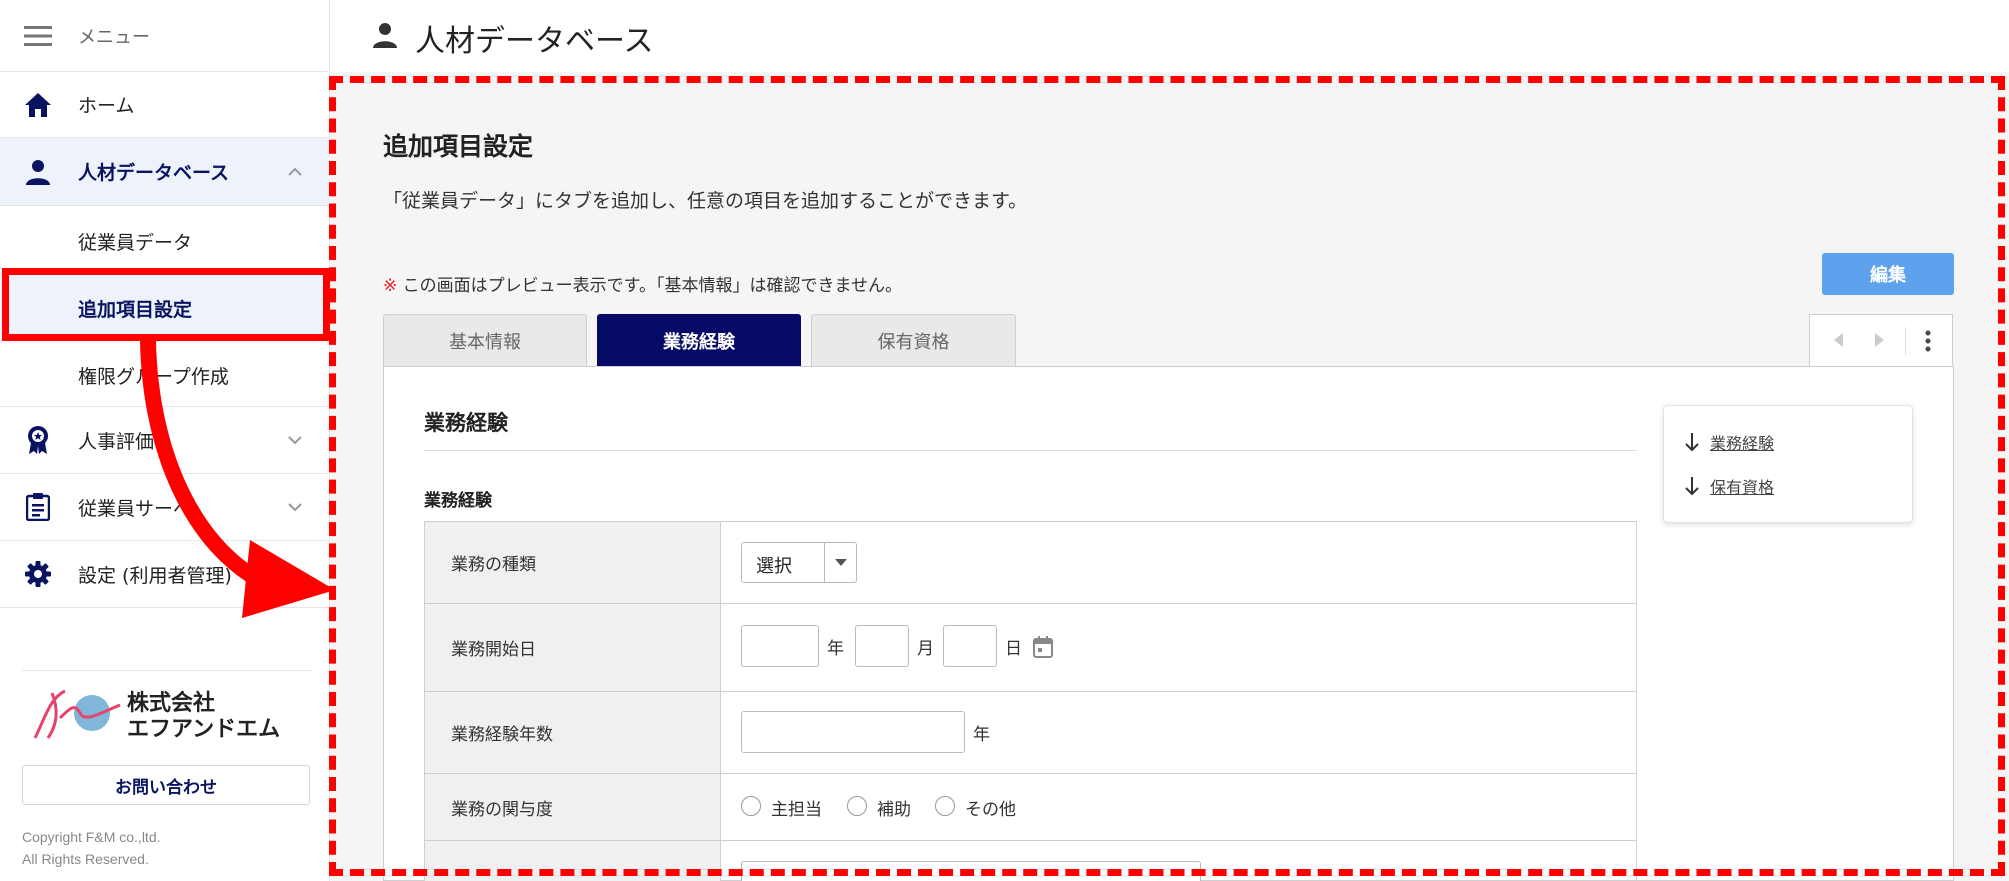  Describe the element at coordinates (1178, 647) in the screenshot. I see `field-value: 年 月 日` at that location.